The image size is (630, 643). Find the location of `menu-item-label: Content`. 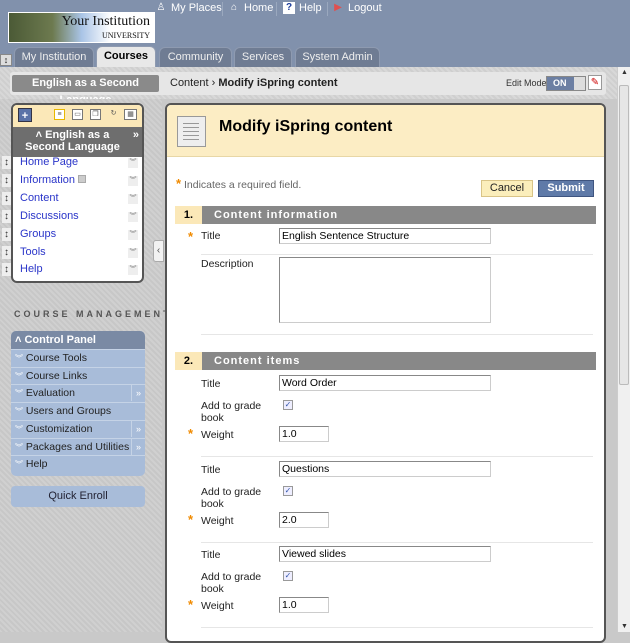

menu-item-label: Content is located at coordinates (39, 197).